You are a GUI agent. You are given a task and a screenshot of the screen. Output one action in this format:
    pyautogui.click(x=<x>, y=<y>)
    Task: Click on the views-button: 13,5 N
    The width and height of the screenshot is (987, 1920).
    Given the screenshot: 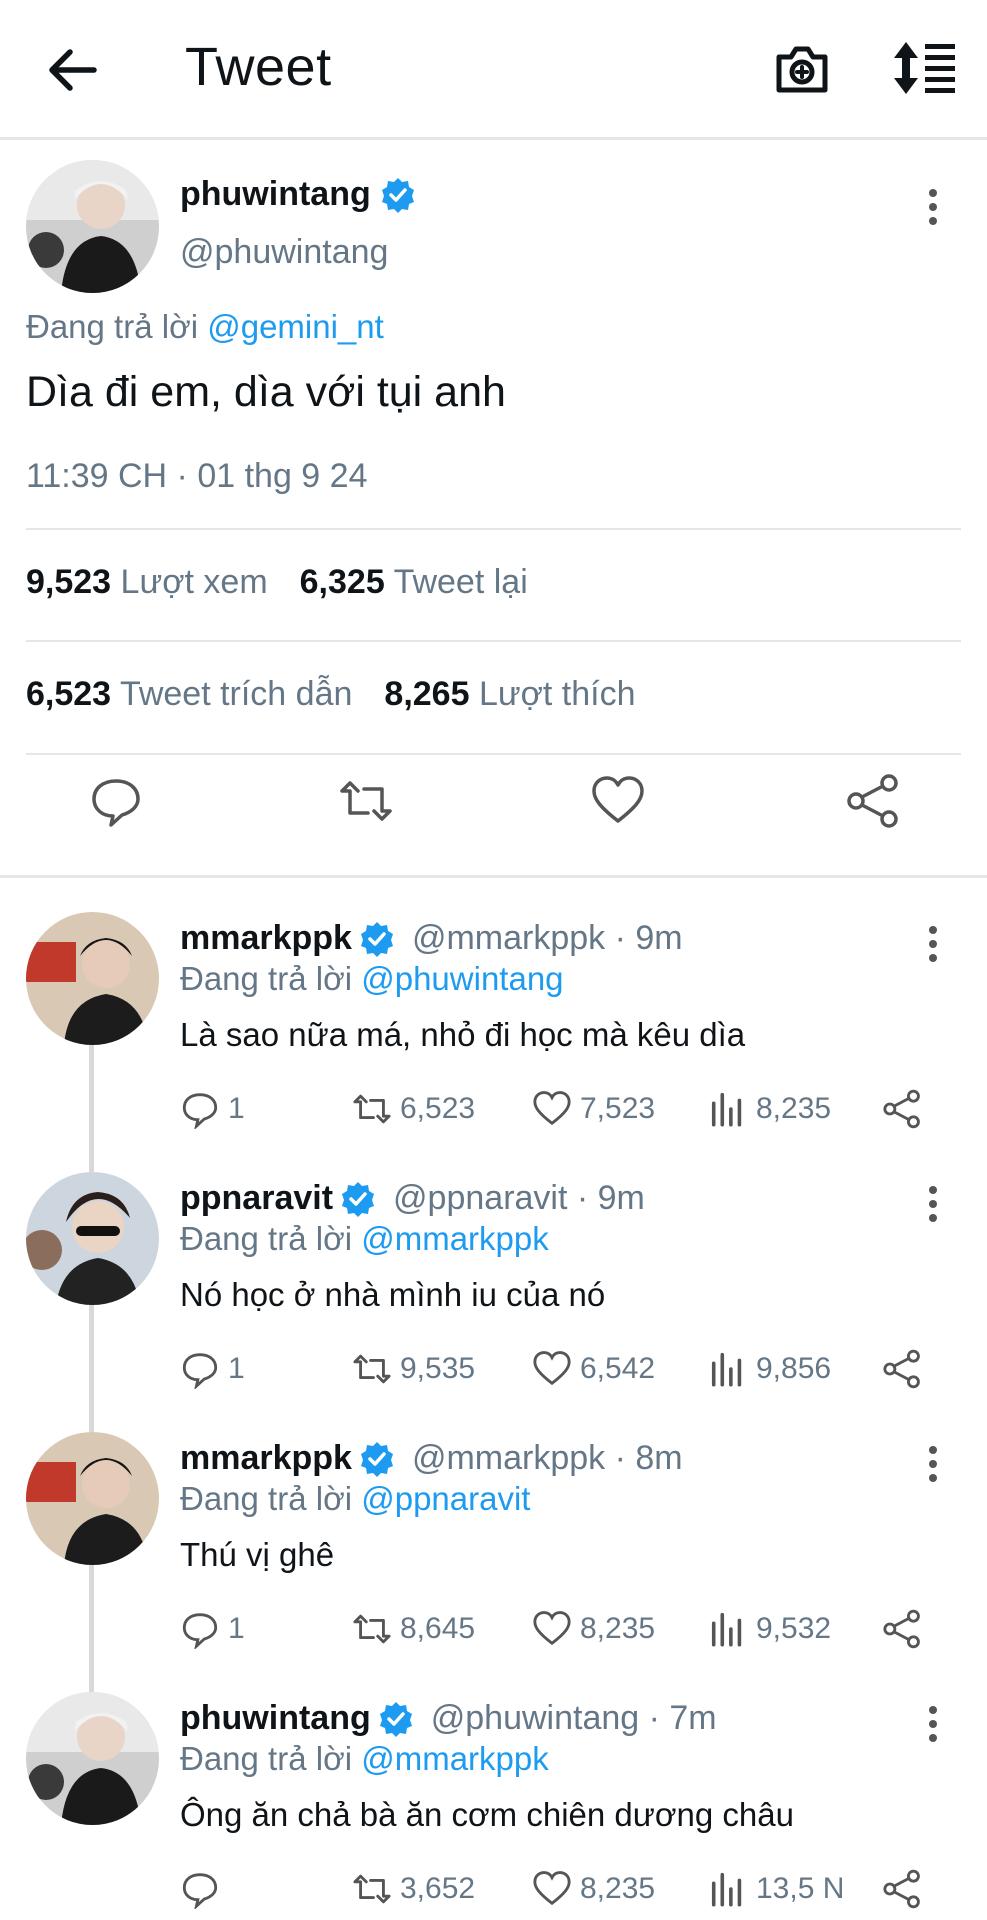 What is the action you would take?
    pyautogui.click(x=776, y=1889)
    